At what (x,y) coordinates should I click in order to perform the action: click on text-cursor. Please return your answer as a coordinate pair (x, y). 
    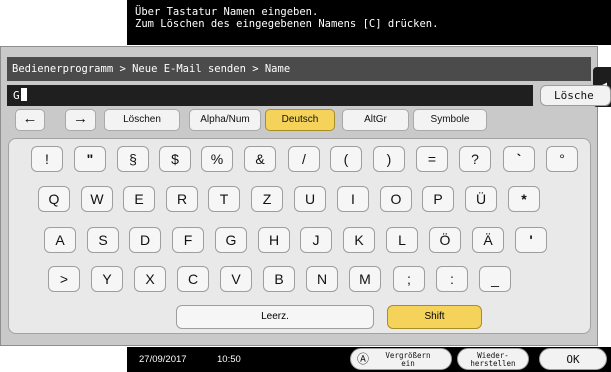
    Looking at the image, I should click on (23, 94).